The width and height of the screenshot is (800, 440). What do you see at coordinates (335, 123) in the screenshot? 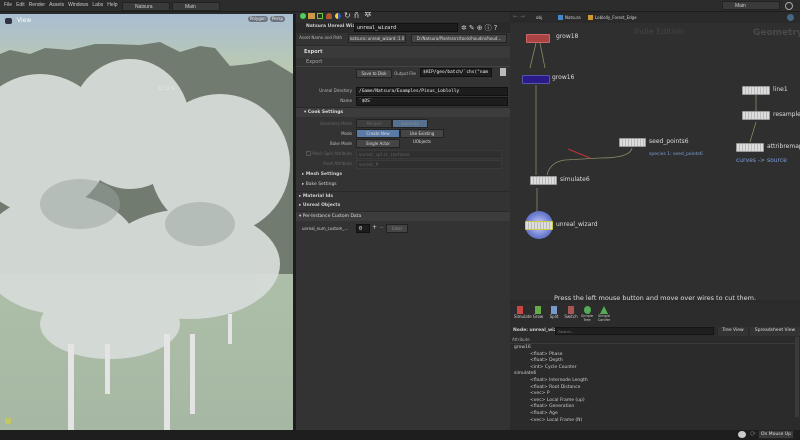
I see `geometry-mode-label: Geometry Mode` at bounding box center [335, 123].